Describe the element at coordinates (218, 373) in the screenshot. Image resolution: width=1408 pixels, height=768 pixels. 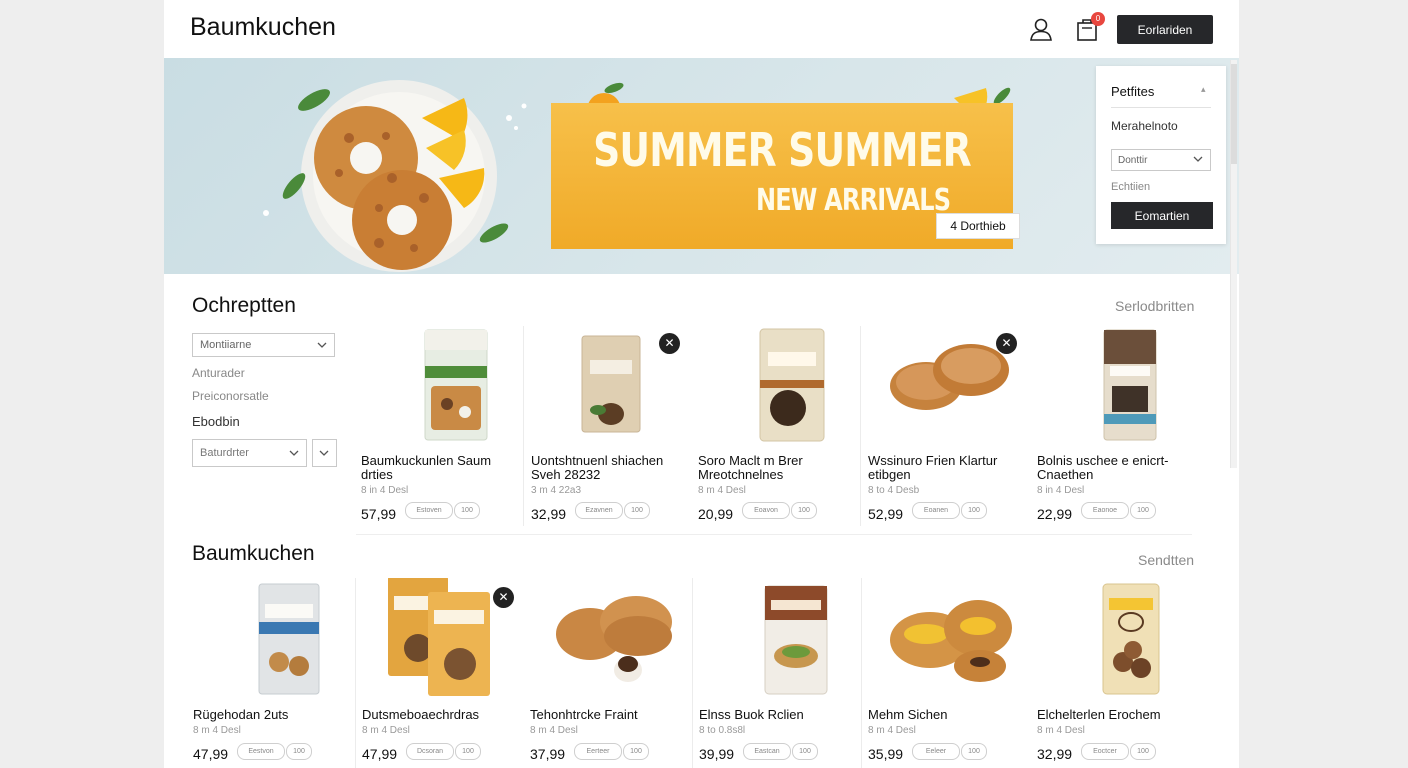
I see `sidebar-link-1: Anturader` at that location.